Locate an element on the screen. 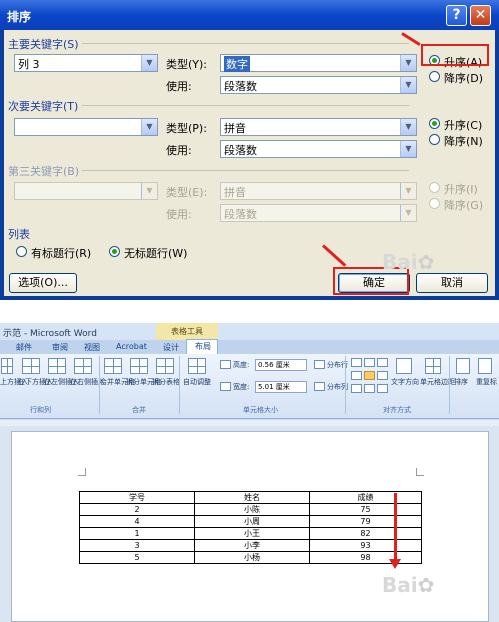 This screenshot has width=499, height=622. split-table-icon is located at coordinates (165, 366).